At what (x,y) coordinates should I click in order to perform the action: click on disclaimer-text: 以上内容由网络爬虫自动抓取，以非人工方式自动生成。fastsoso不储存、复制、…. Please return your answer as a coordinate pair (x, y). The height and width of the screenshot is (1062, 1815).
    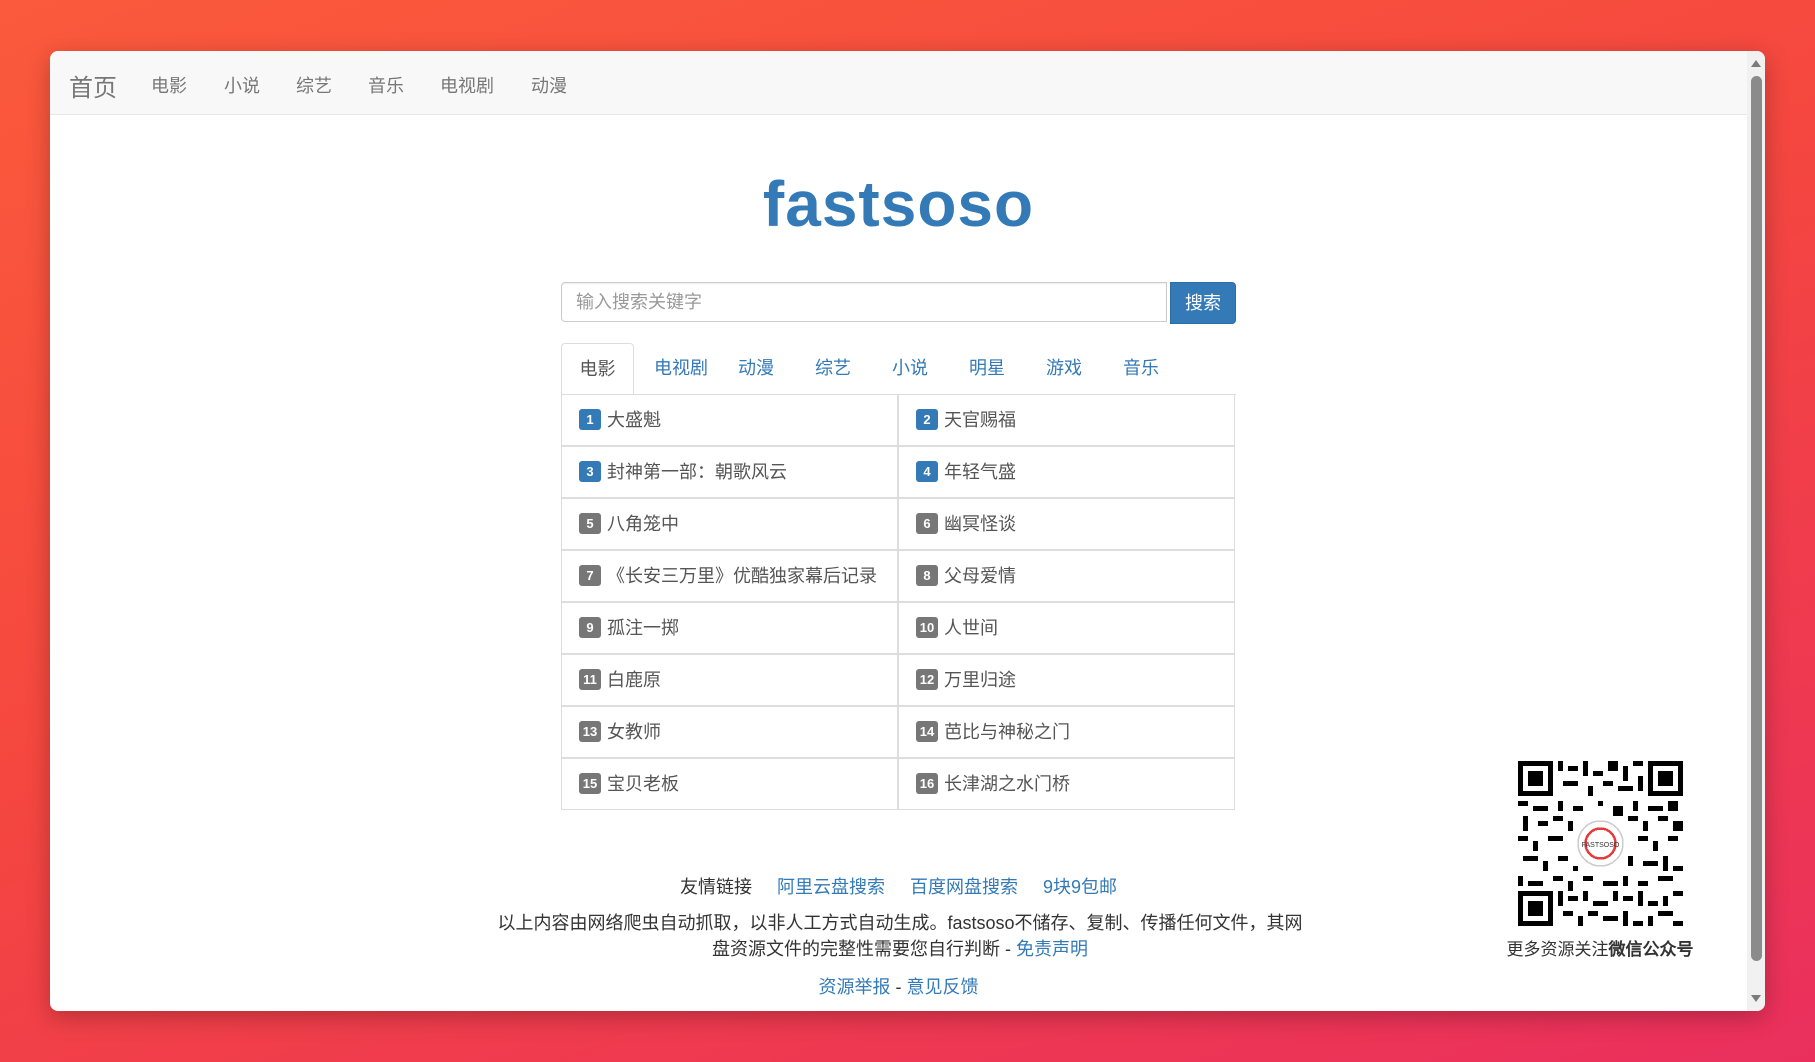
    Looking at the image, I should click on (900, 936).